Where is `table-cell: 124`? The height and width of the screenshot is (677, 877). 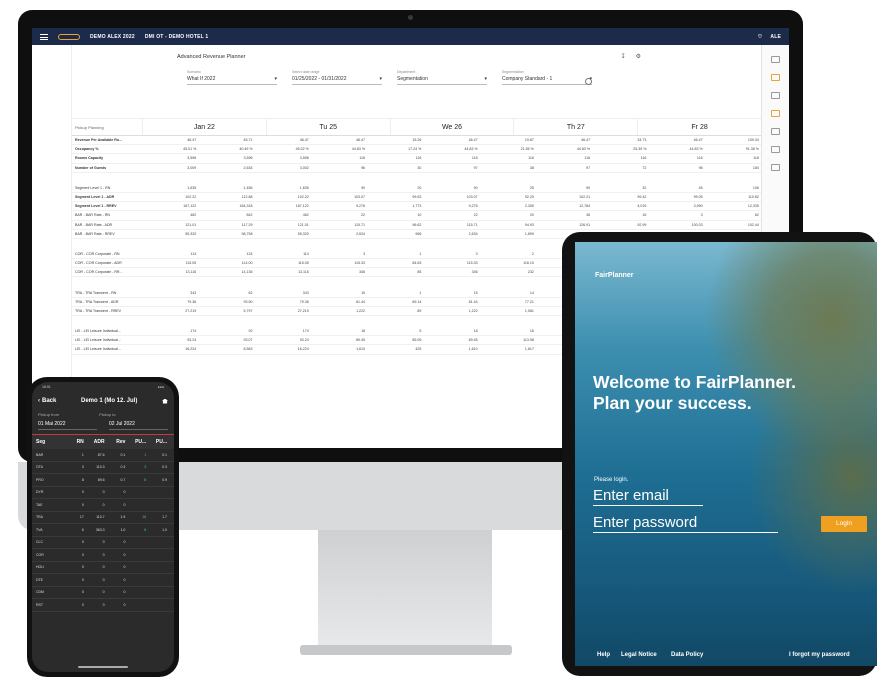 table-cell: 124 is located at coordinates (226, 254).